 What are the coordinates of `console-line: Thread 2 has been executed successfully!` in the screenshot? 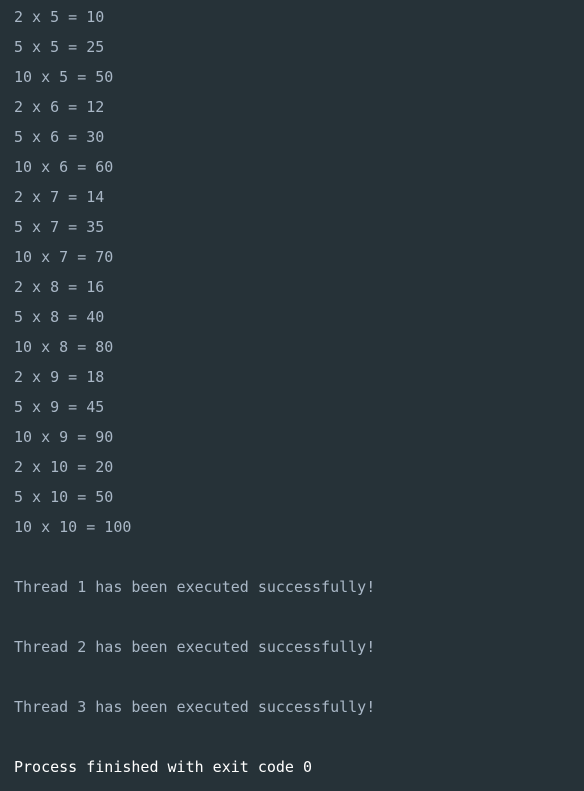 It's located at (195, 647).